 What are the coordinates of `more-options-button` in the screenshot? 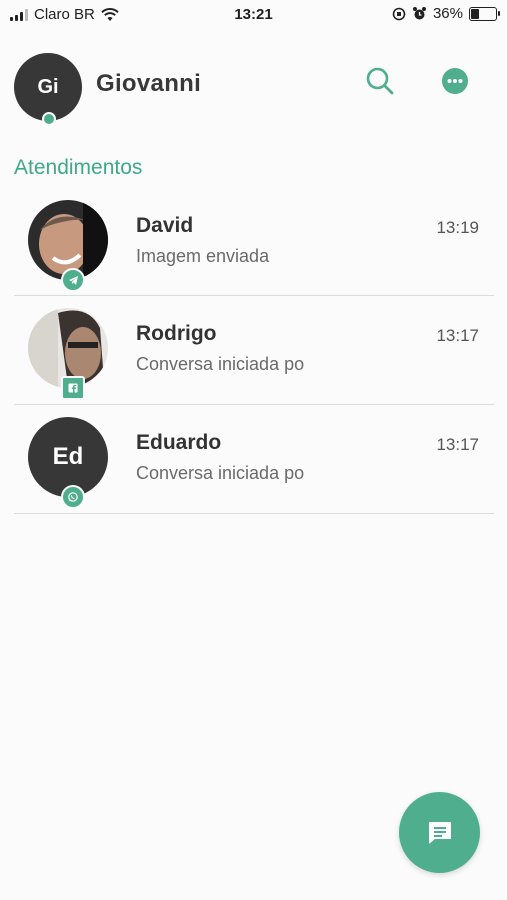 It's located at (455, 81).